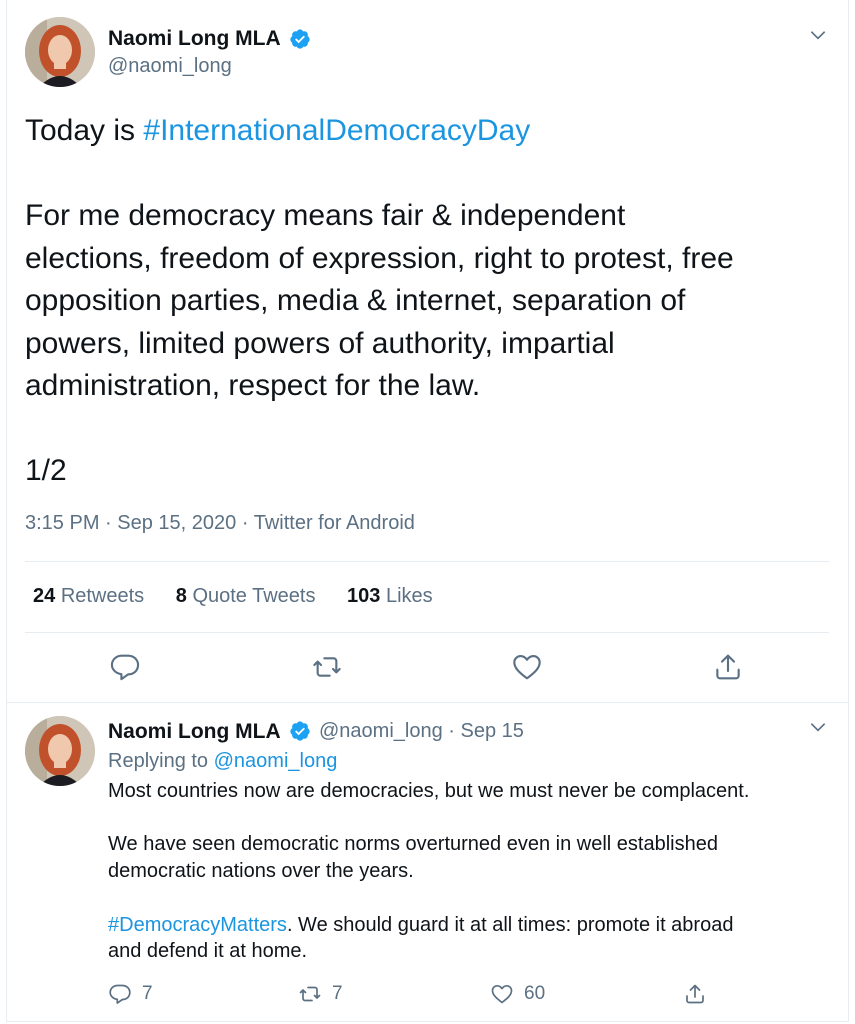 The width and height of the screenshot is (855, 1024). What do you see at coordinates (336, 130) in the screenshot?
I see `hashtag-link: #InternationalDemocracyDay` at bounding box center [336, 130].